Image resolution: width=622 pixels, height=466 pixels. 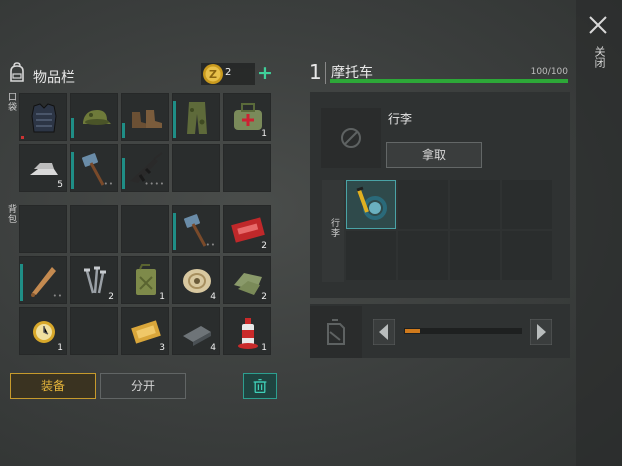 I want to click on trash-button, so click(x=260, y=386).